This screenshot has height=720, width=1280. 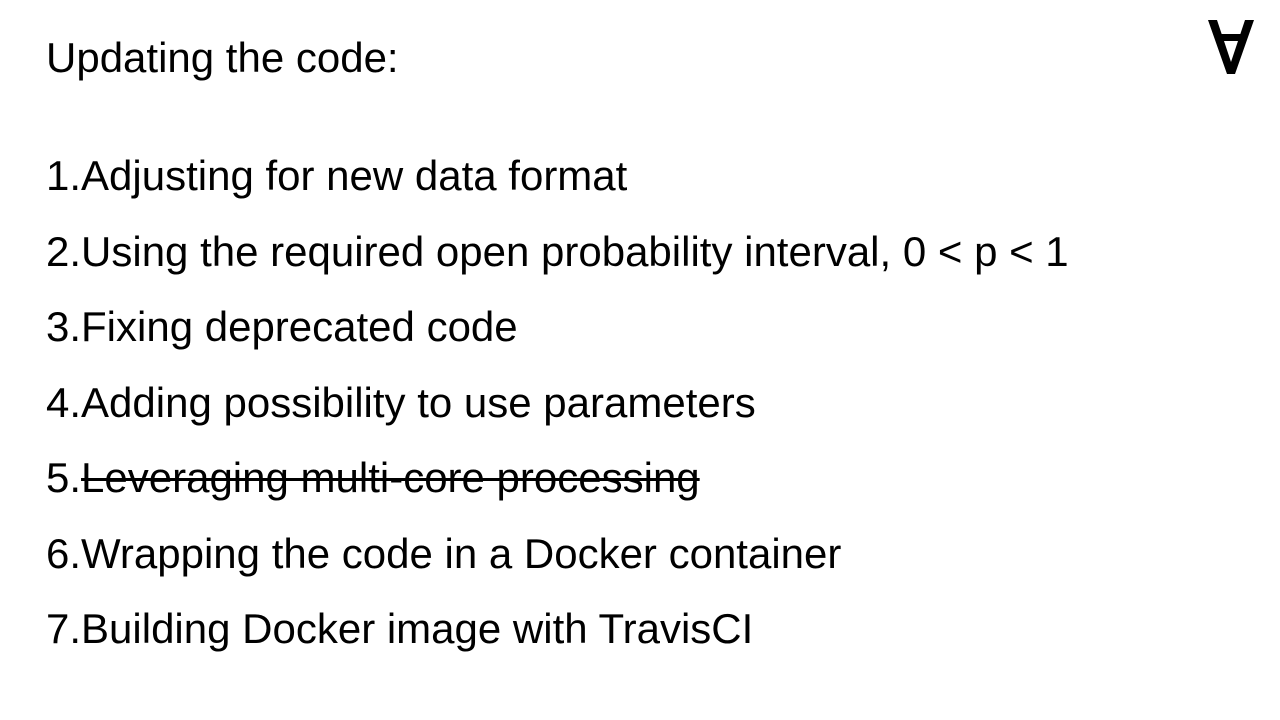 What do you see at coordinates (299, 326) in the screenshot?
I see `item-text: Fixing deprecated code` at bounding box center [299, 326].